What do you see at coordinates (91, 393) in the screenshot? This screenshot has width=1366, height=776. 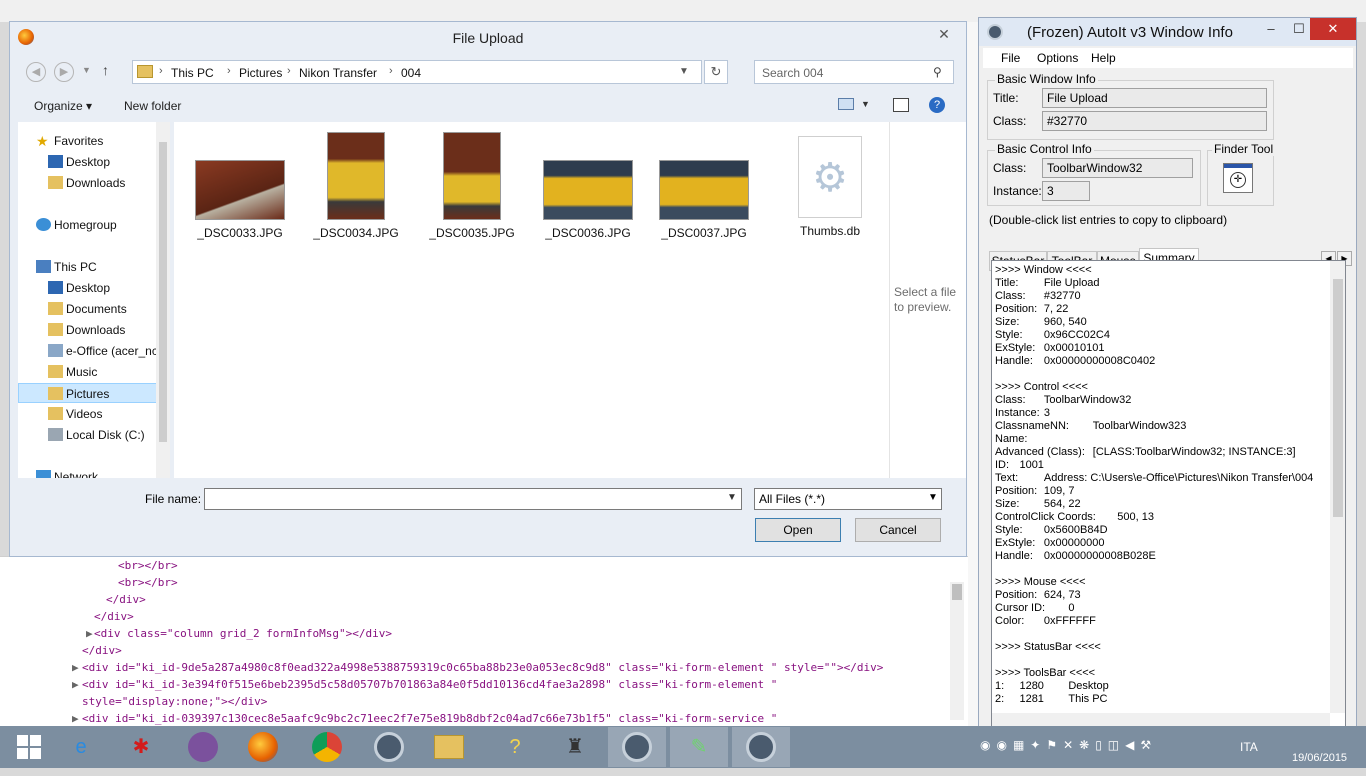 I see `nav-pictures: Pictures` at bounding box center [91, 393].